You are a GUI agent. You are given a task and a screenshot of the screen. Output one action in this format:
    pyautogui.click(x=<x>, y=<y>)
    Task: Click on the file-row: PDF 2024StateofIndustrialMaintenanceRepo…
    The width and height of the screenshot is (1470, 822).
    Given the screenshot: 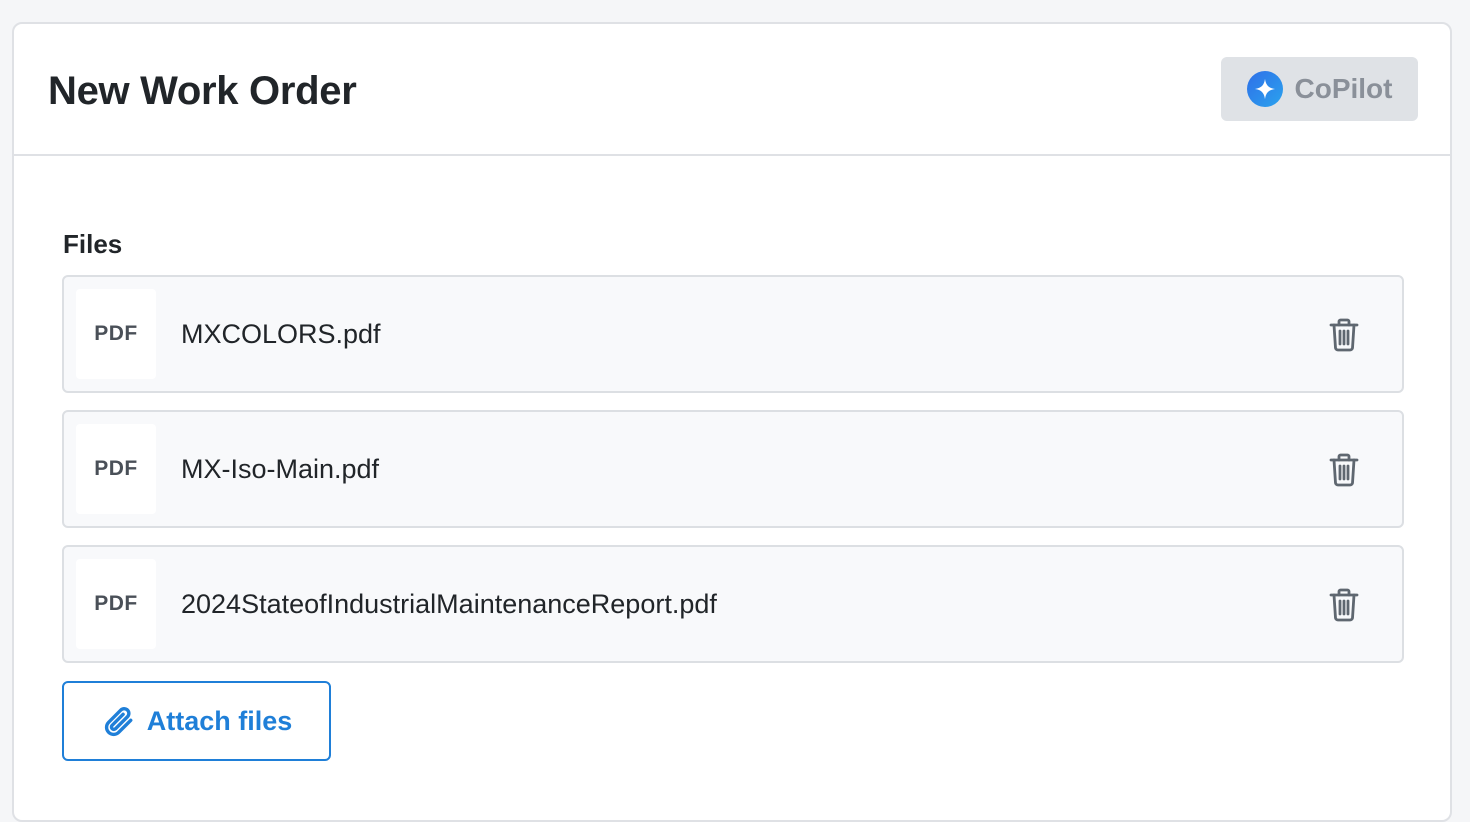 What is the action you would take?
    pyautogui.click(x=733, y=604)
    